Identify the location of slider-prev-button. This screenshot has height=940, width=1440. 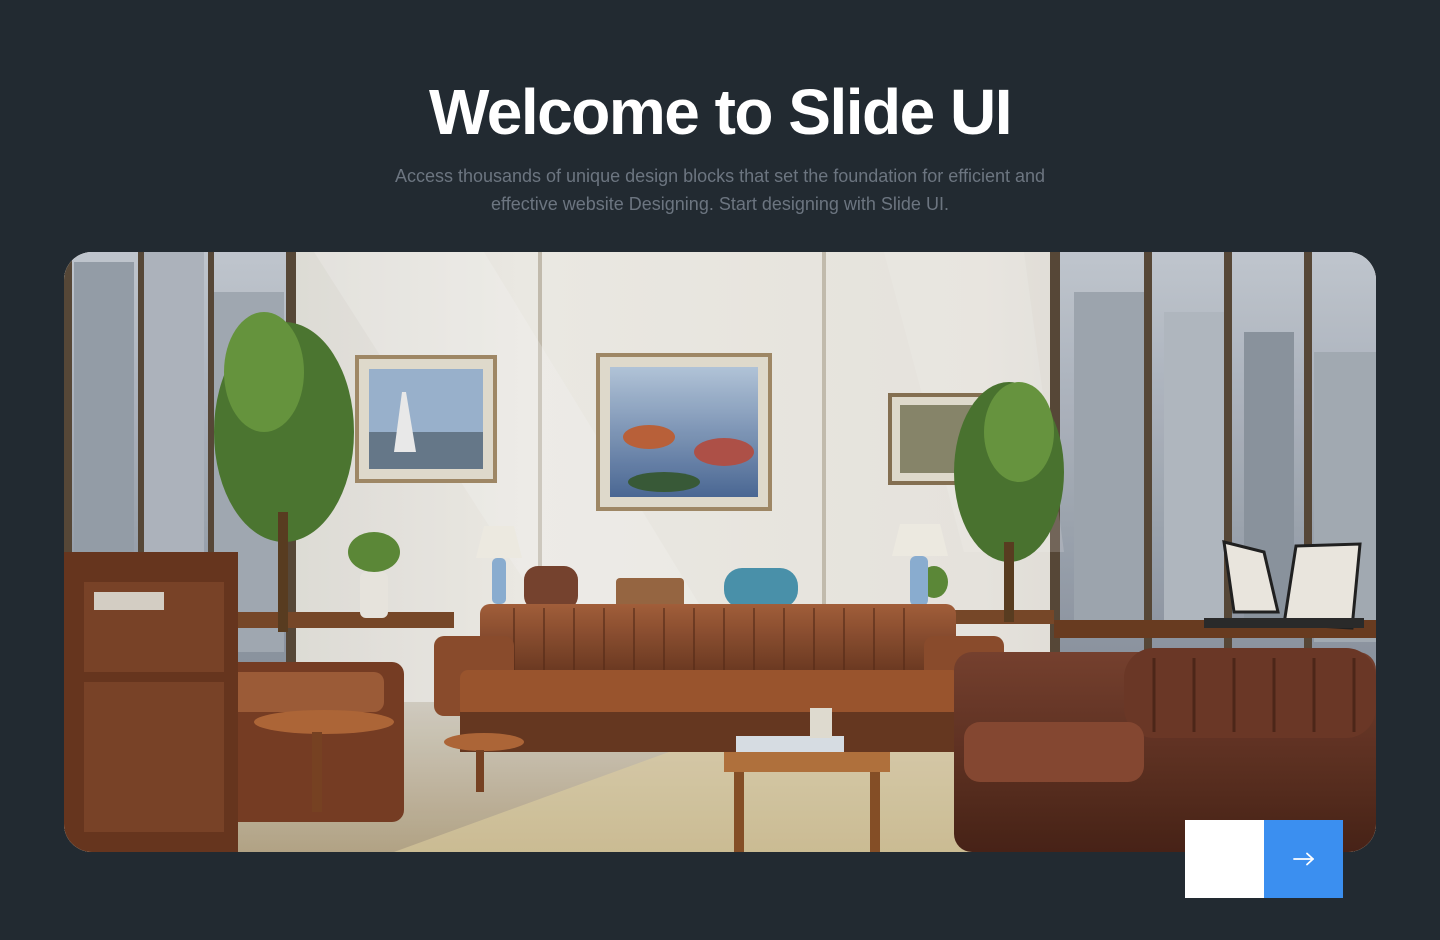
(1224, 859).